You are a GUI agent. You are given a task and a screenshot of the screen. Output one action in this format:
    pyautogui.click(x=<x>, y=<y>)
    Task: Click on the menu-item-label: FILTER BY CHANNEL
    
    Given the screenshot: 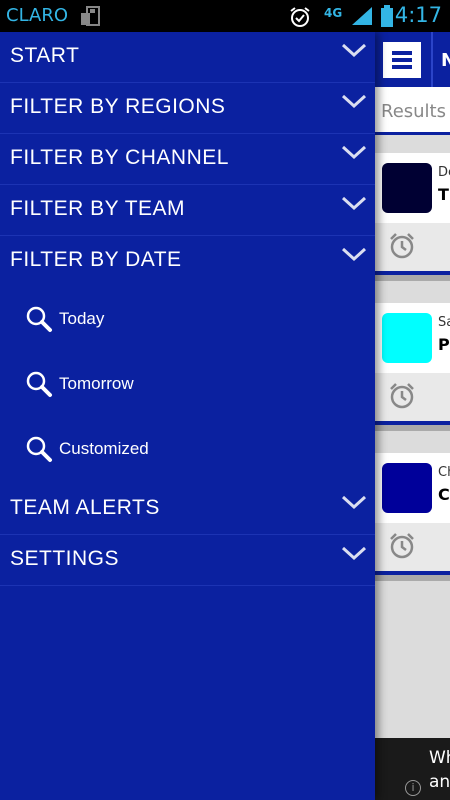 What is the action you would take?
    pyautogui.click(x=119, y=157)
    